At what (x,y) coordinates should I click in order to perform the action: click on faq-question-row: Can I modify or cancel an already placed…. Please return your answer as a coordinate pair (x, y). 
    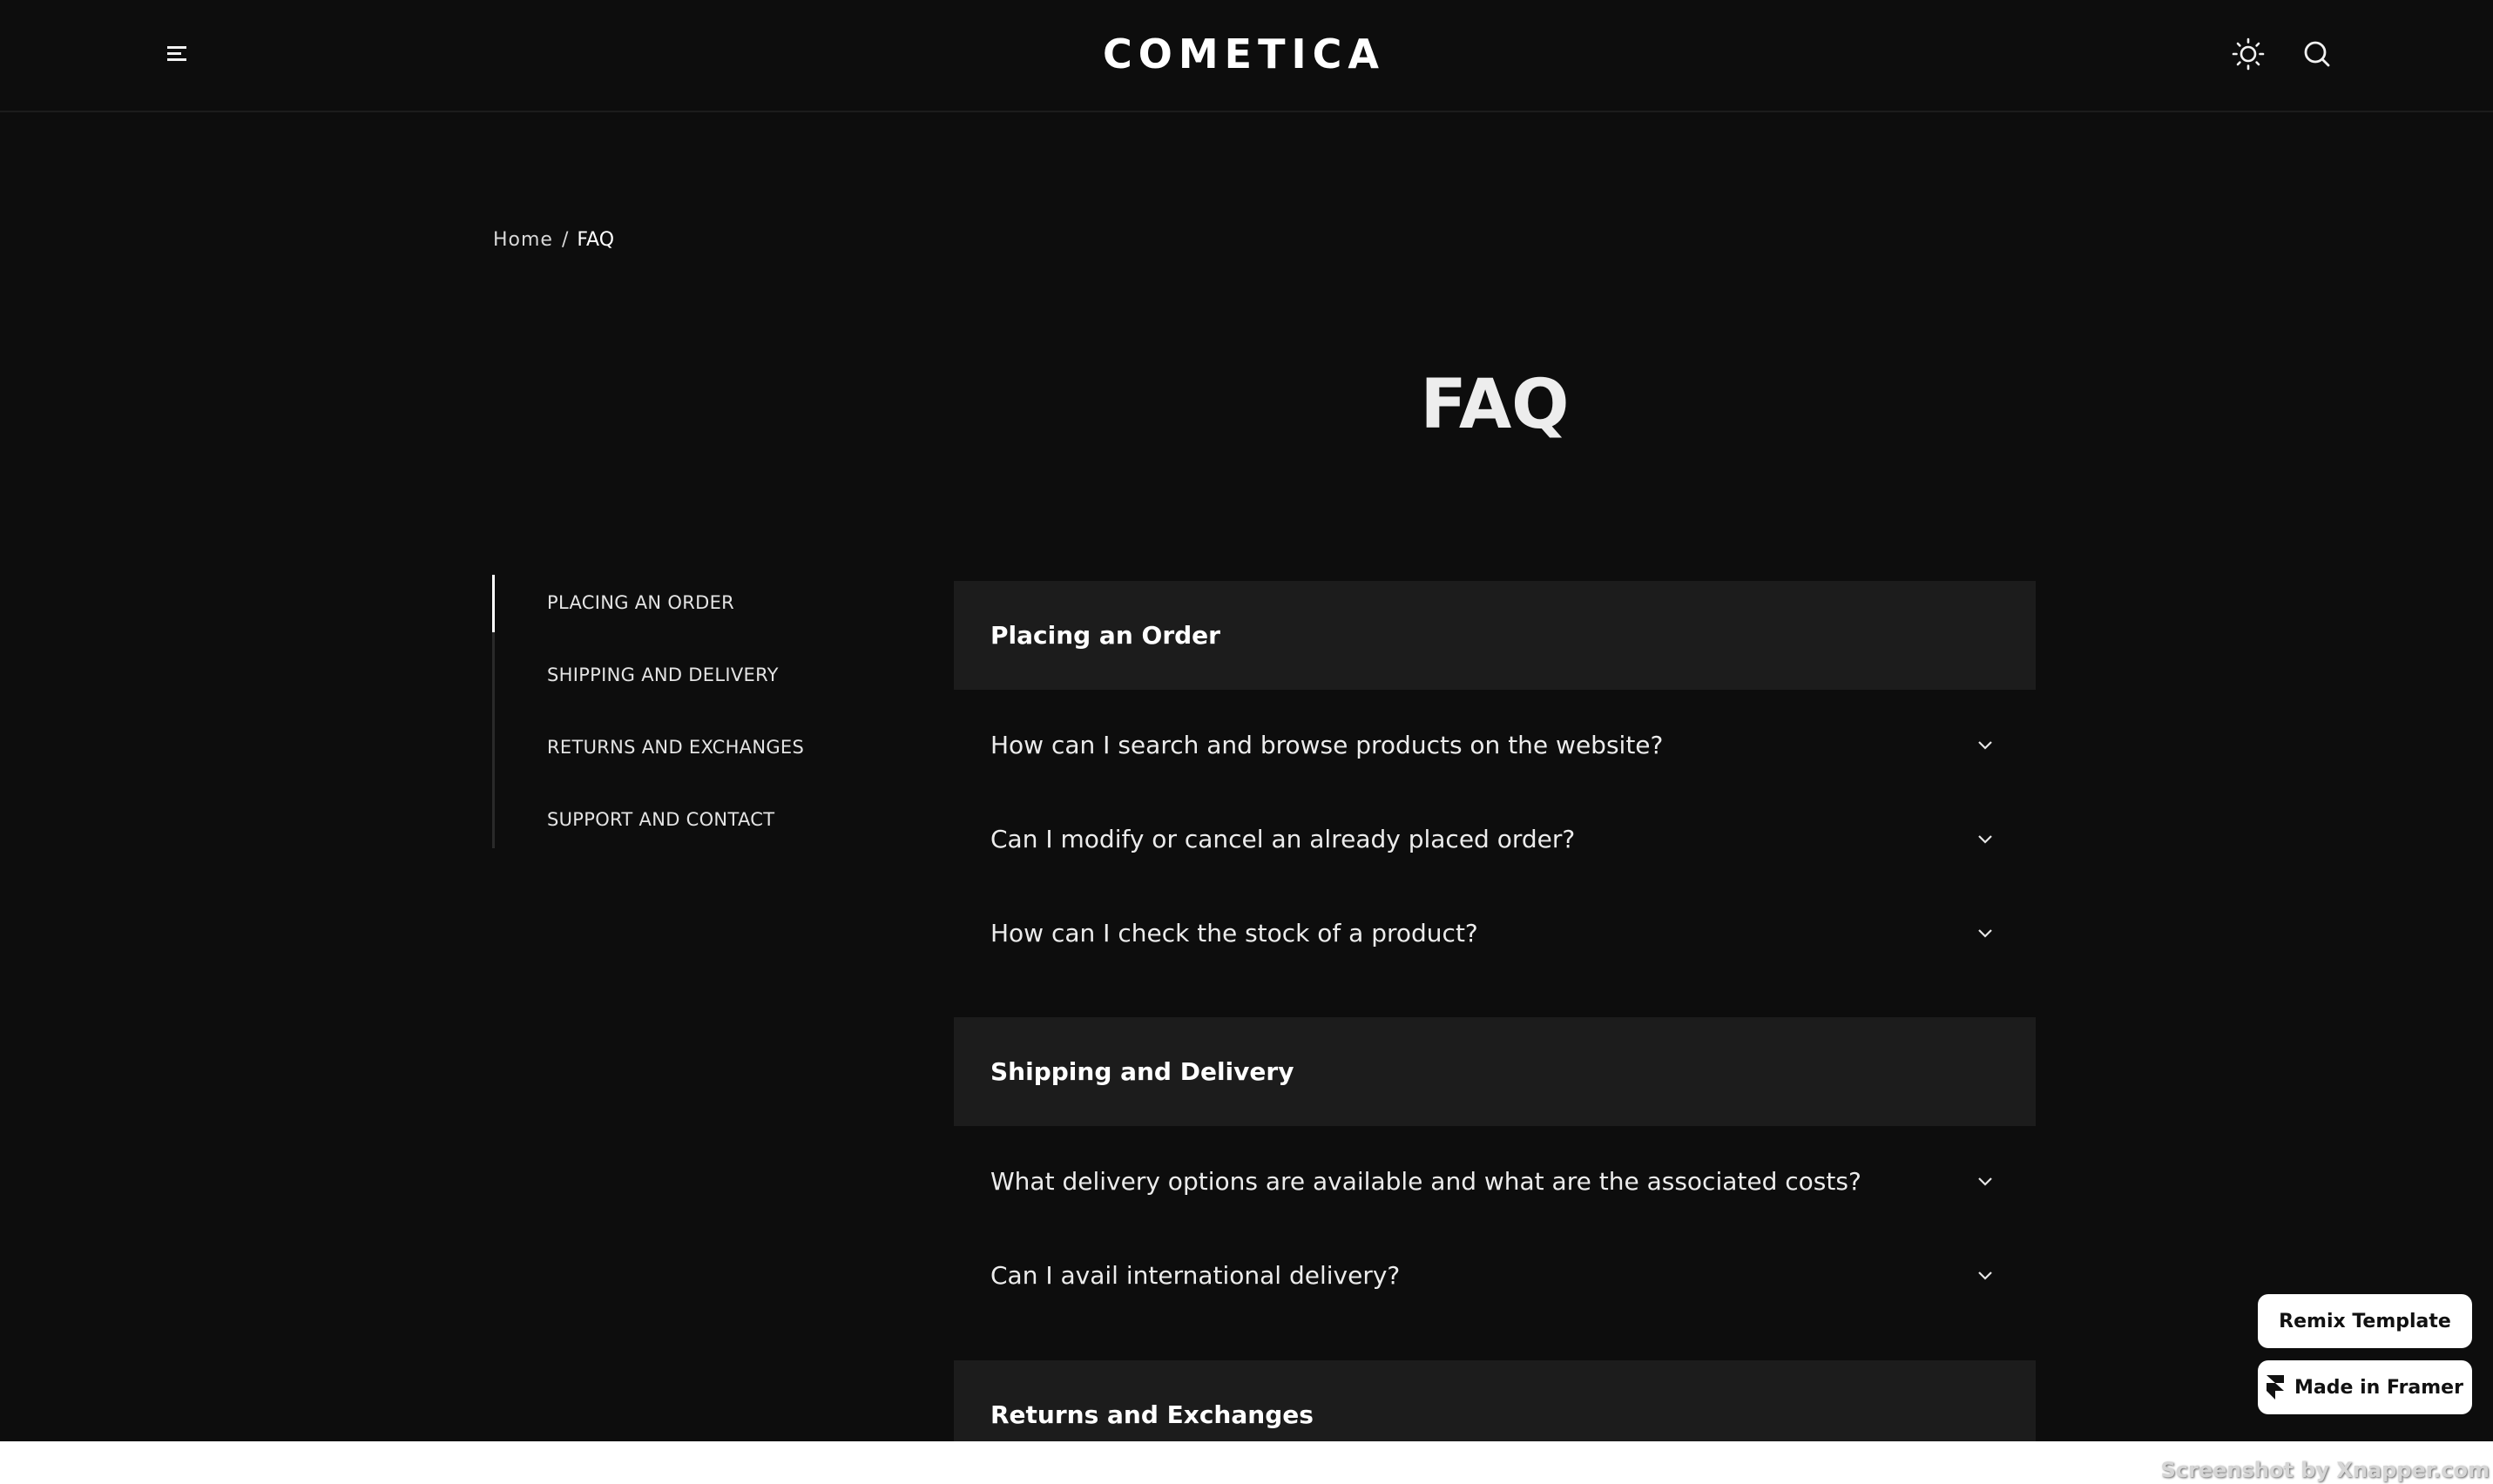
    Looking at the image, I should click on (1495, 838).